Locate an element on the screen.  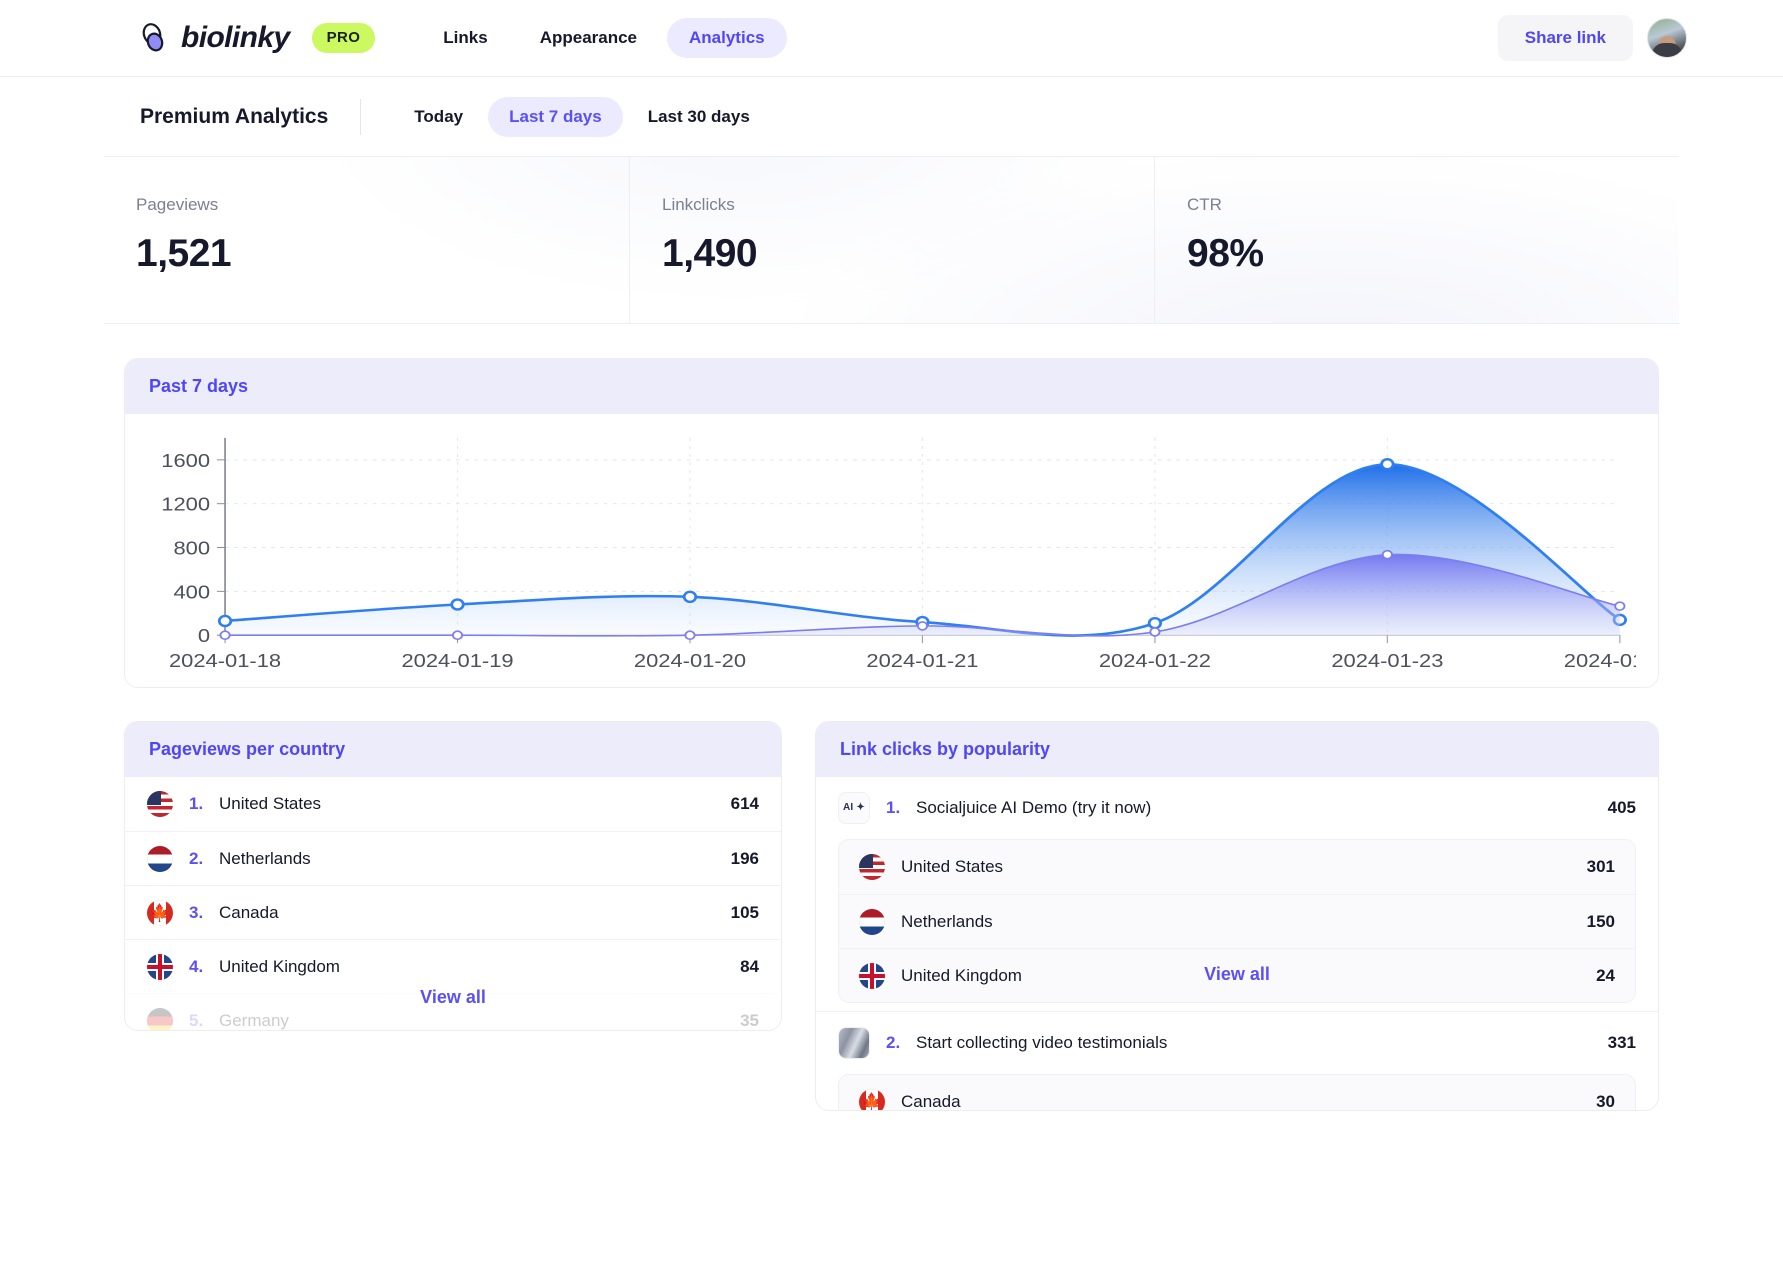
country-name: Canada is located at coordinates (249, 912).